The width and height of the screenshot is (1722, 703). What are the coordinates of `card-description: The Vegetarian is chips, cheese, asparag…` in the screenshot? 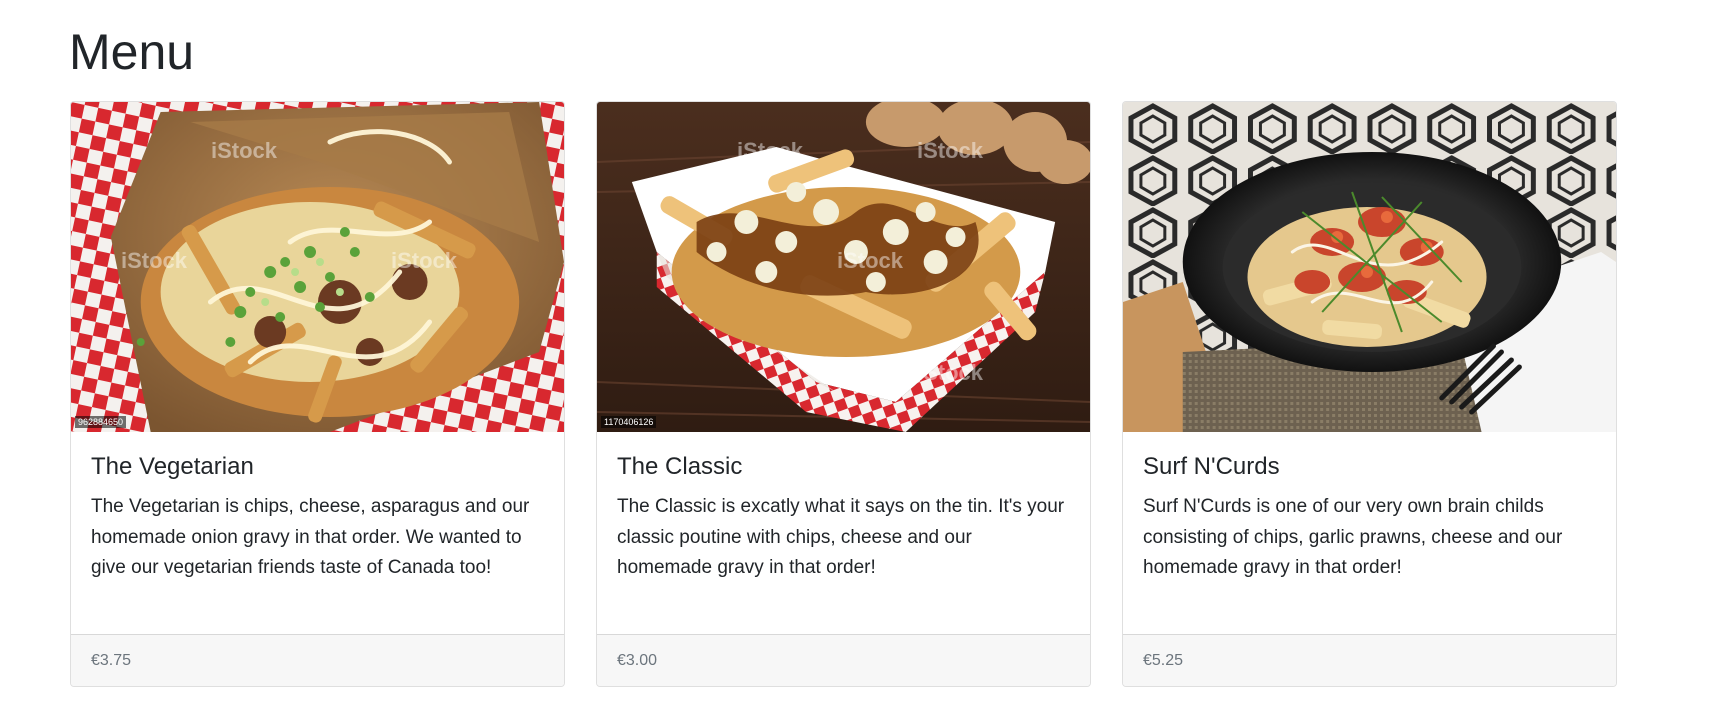 It's located at (310, 537).